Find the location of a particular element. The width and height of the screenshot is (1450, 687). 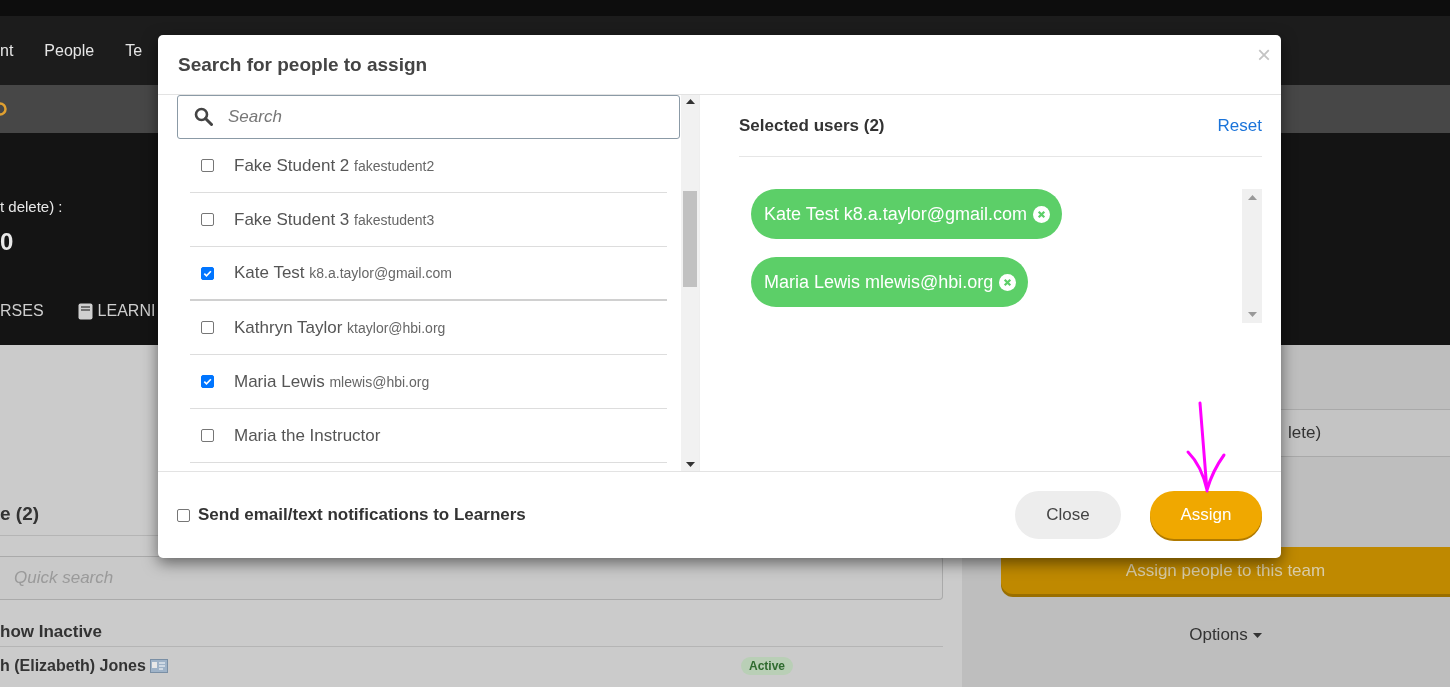

person-option: Kate Test k8.a.taylor@gmail.com is located at coordinates (343, 273).